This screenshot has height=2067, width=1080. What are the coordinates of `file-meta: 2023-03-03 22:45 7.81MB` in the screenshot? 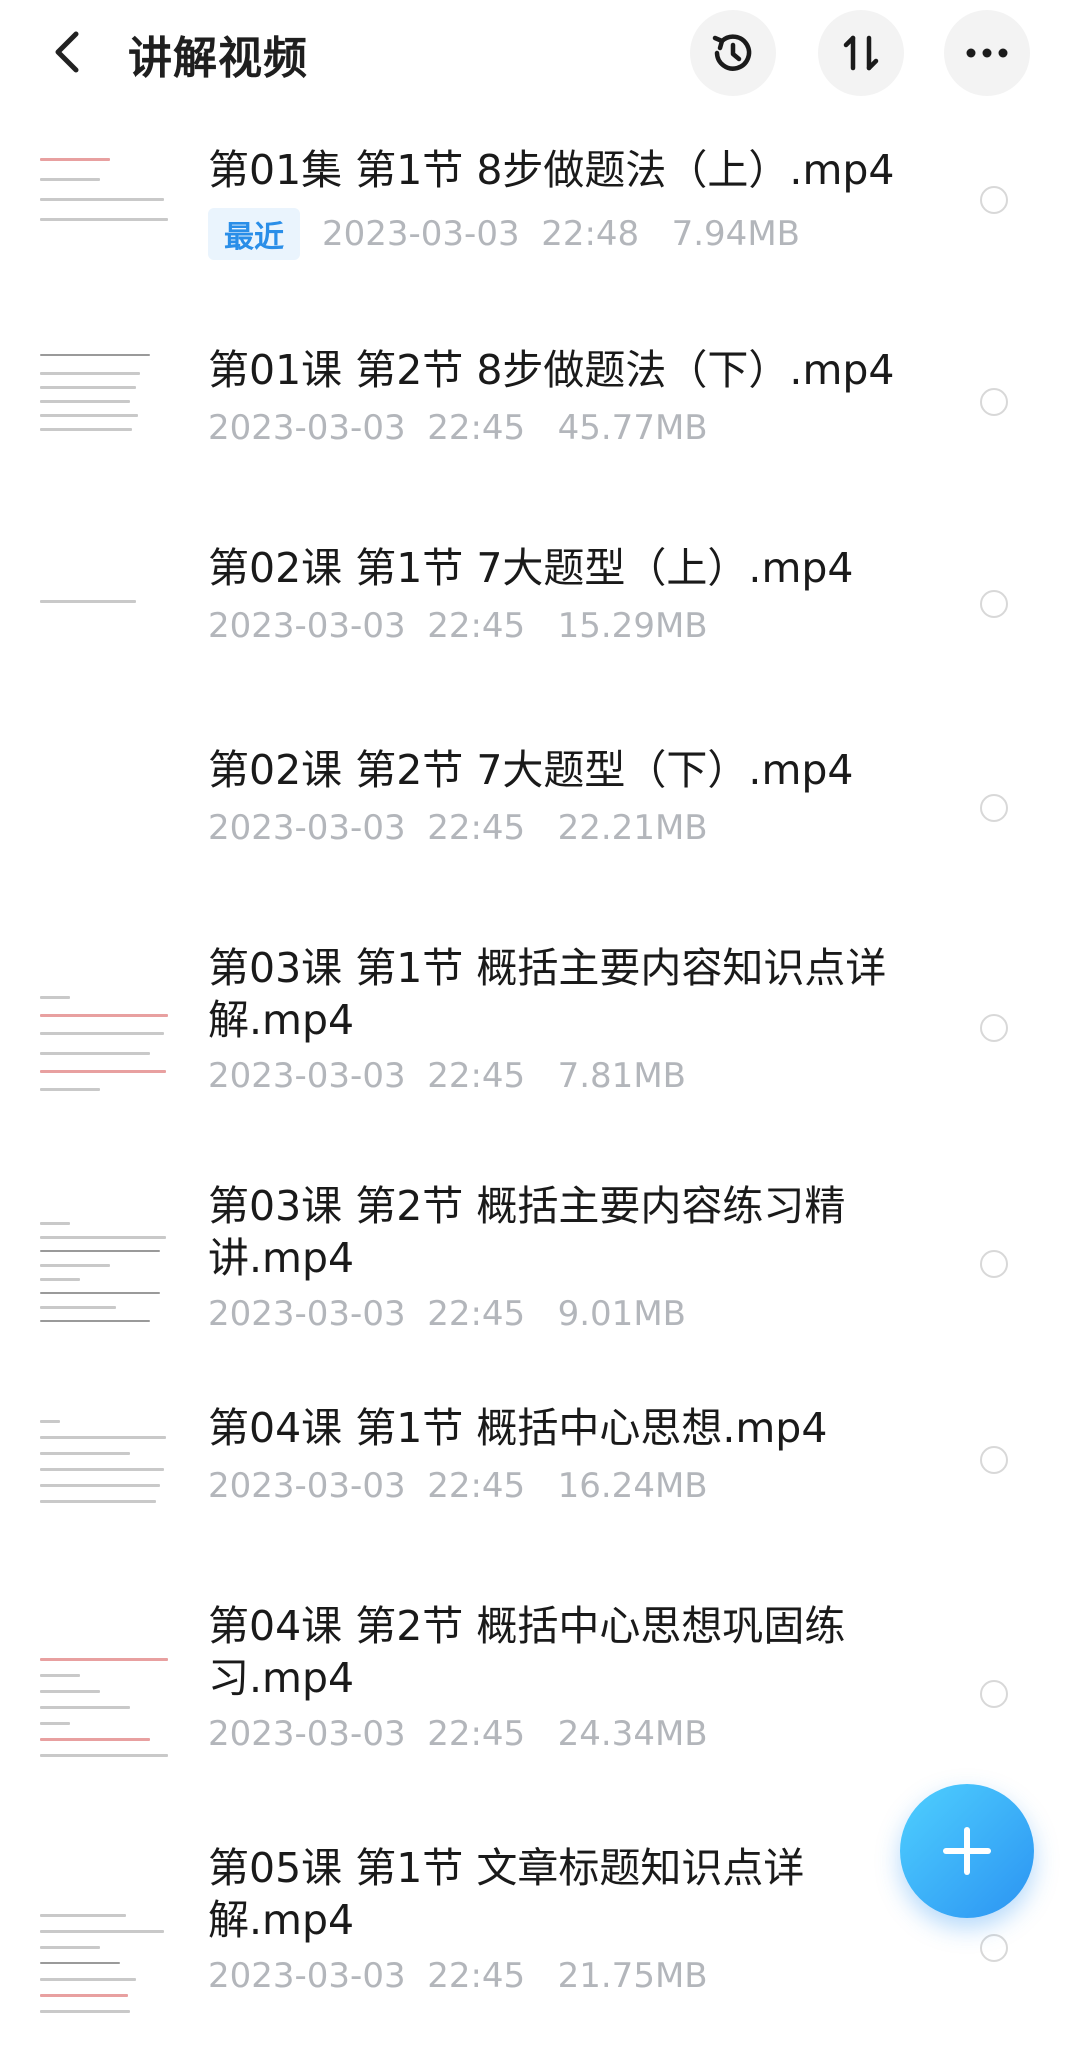 It's located at (447, 1076).